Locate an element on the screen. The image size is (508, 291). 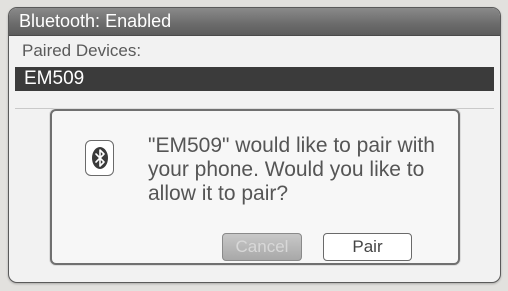
device-name: EM509 is located at coordinates (54, 78).